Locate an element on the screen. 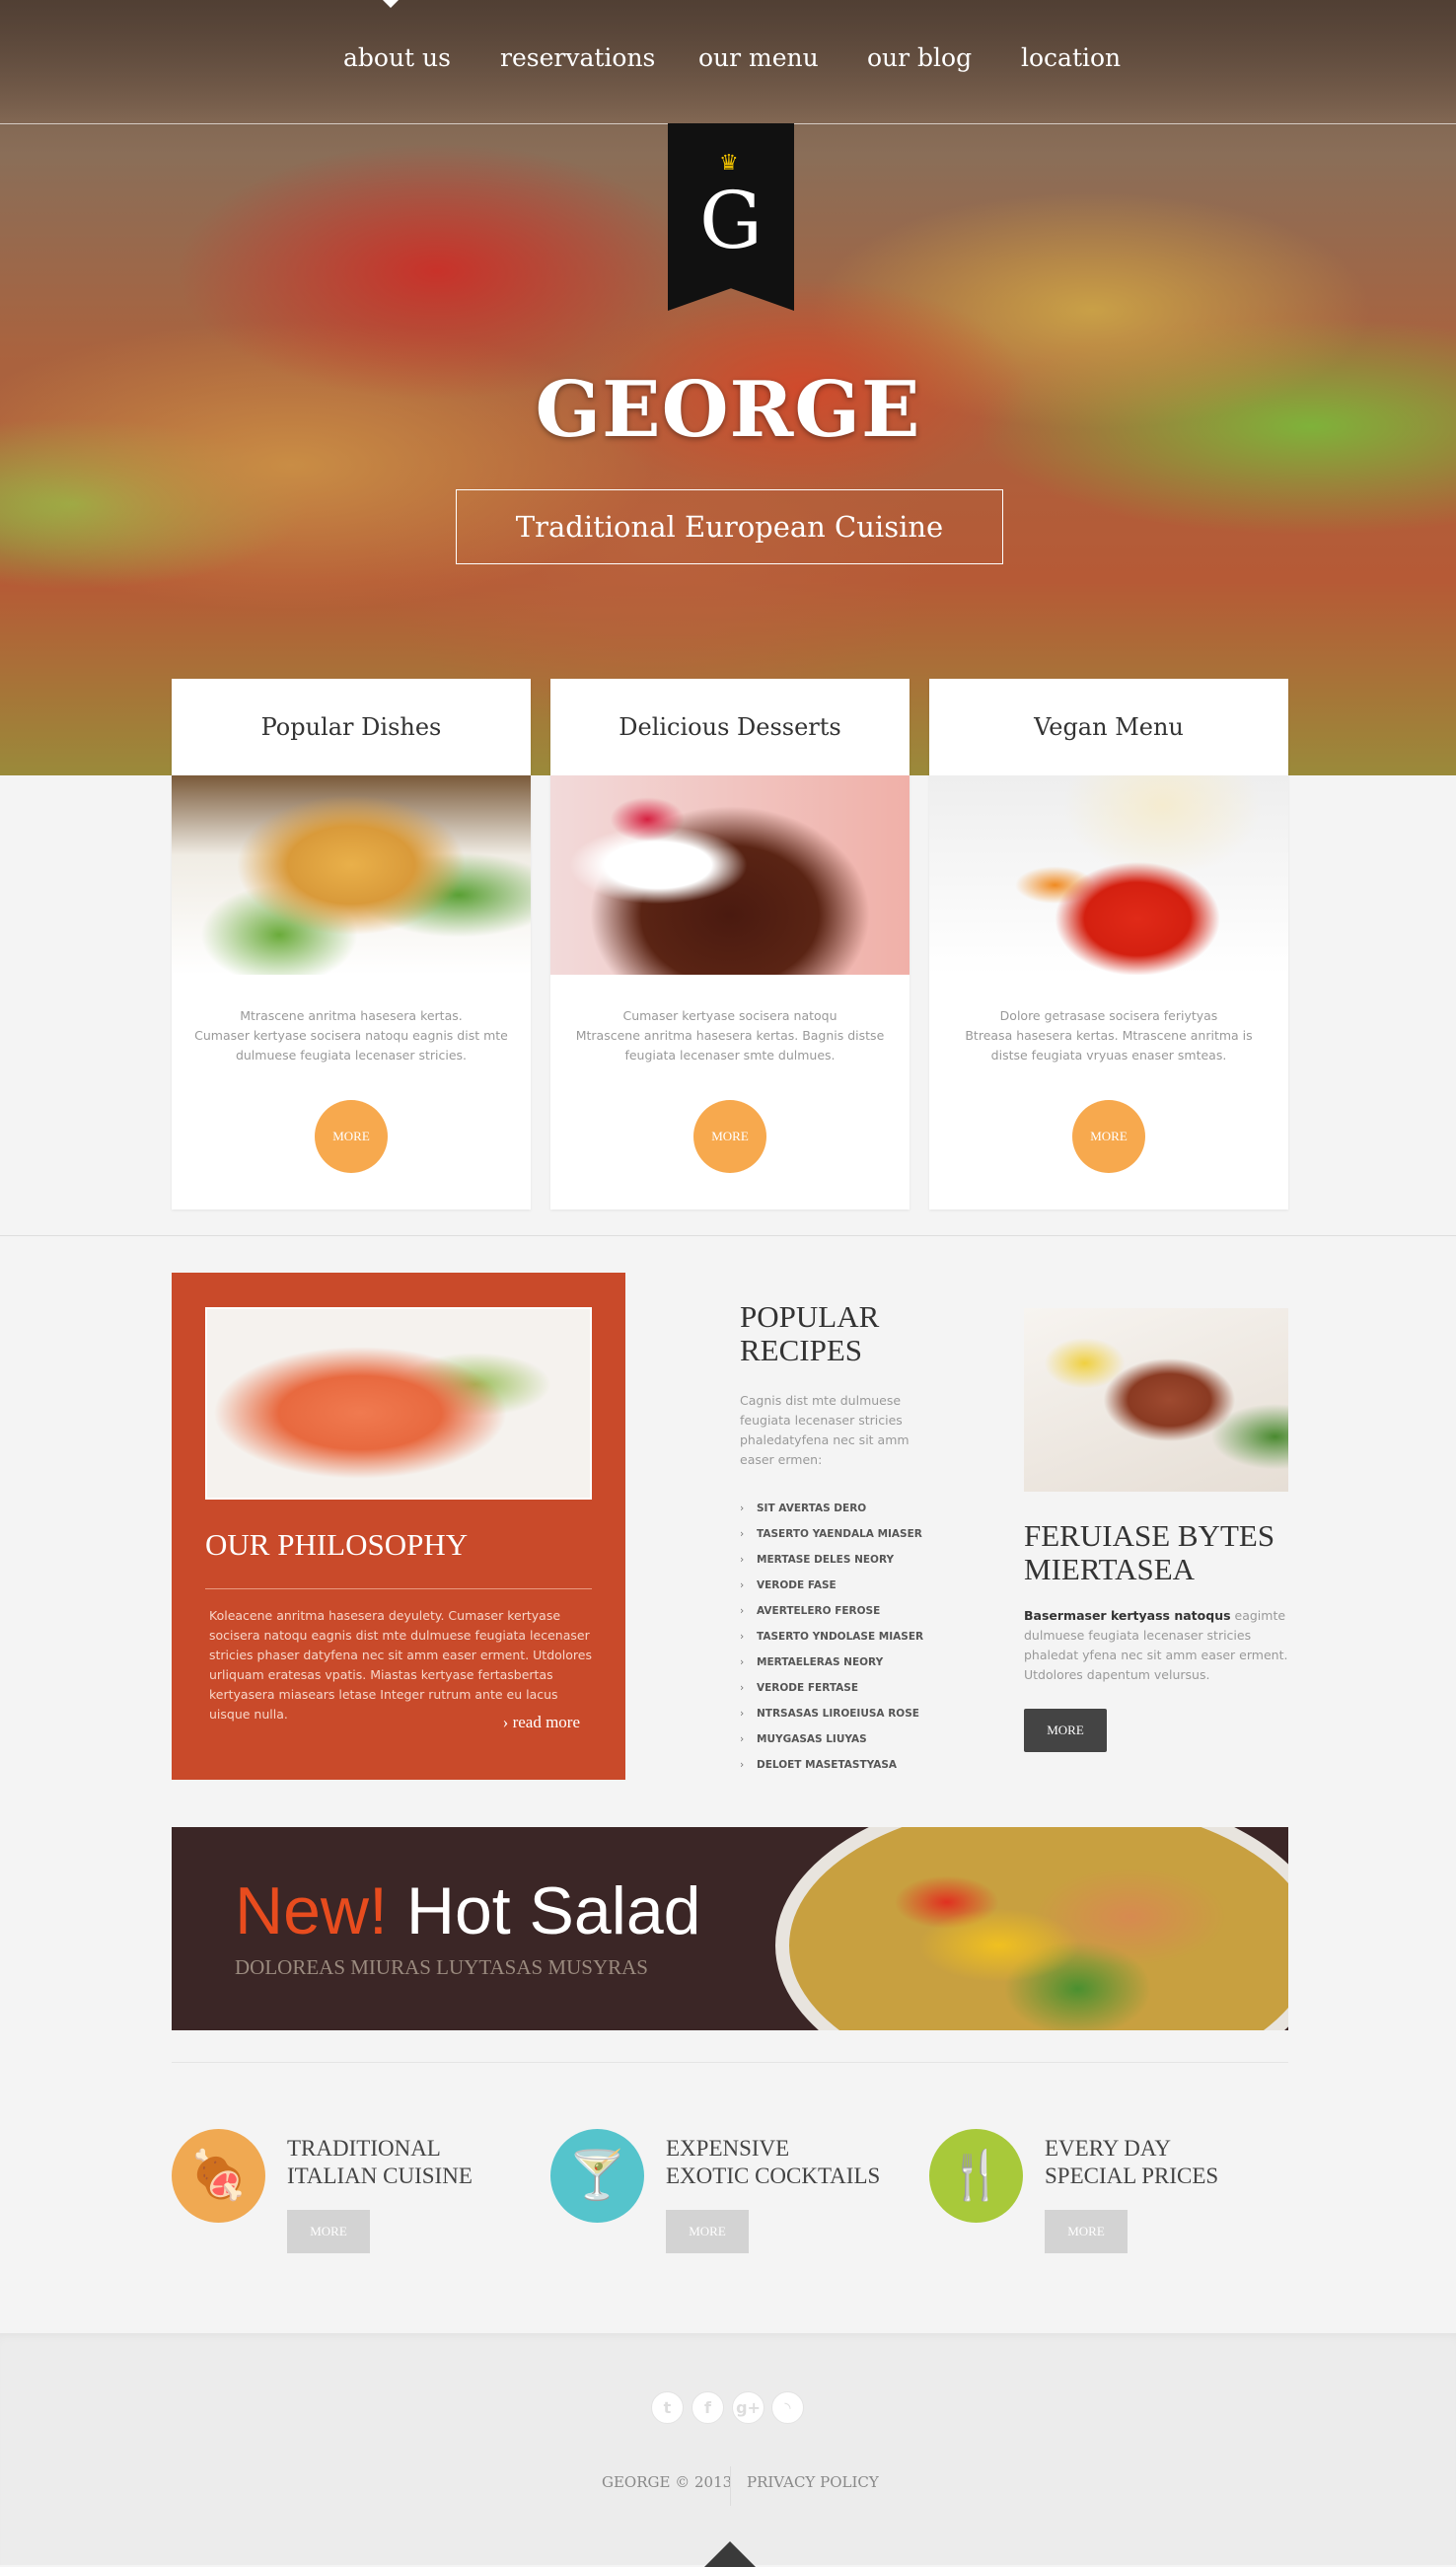  nav-location: location is located at coordinates (1071, 61).